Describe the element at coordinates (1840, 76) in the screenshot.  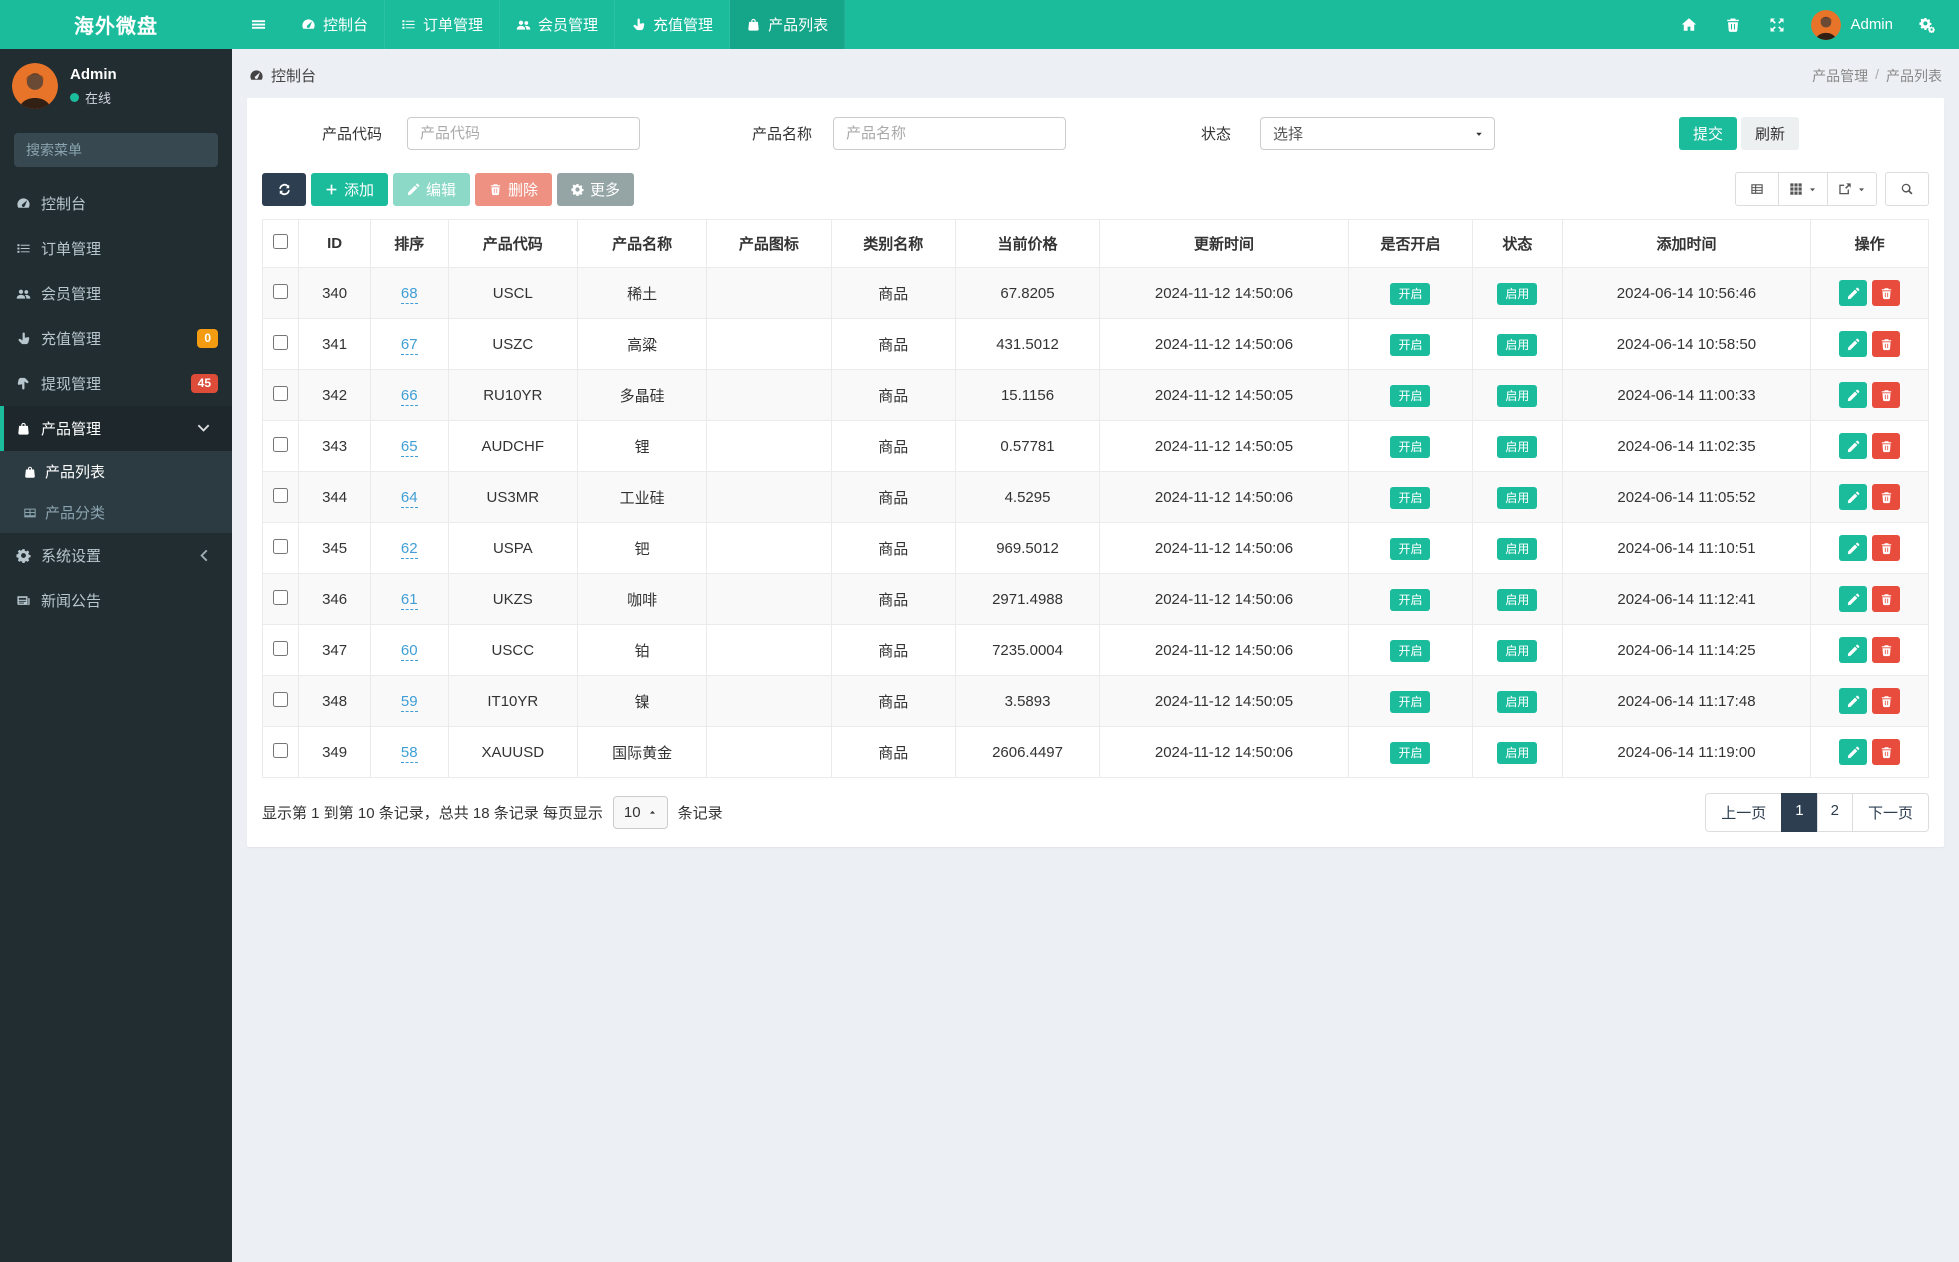
I see `breadcrumb-parent: 产品管理` at that location.